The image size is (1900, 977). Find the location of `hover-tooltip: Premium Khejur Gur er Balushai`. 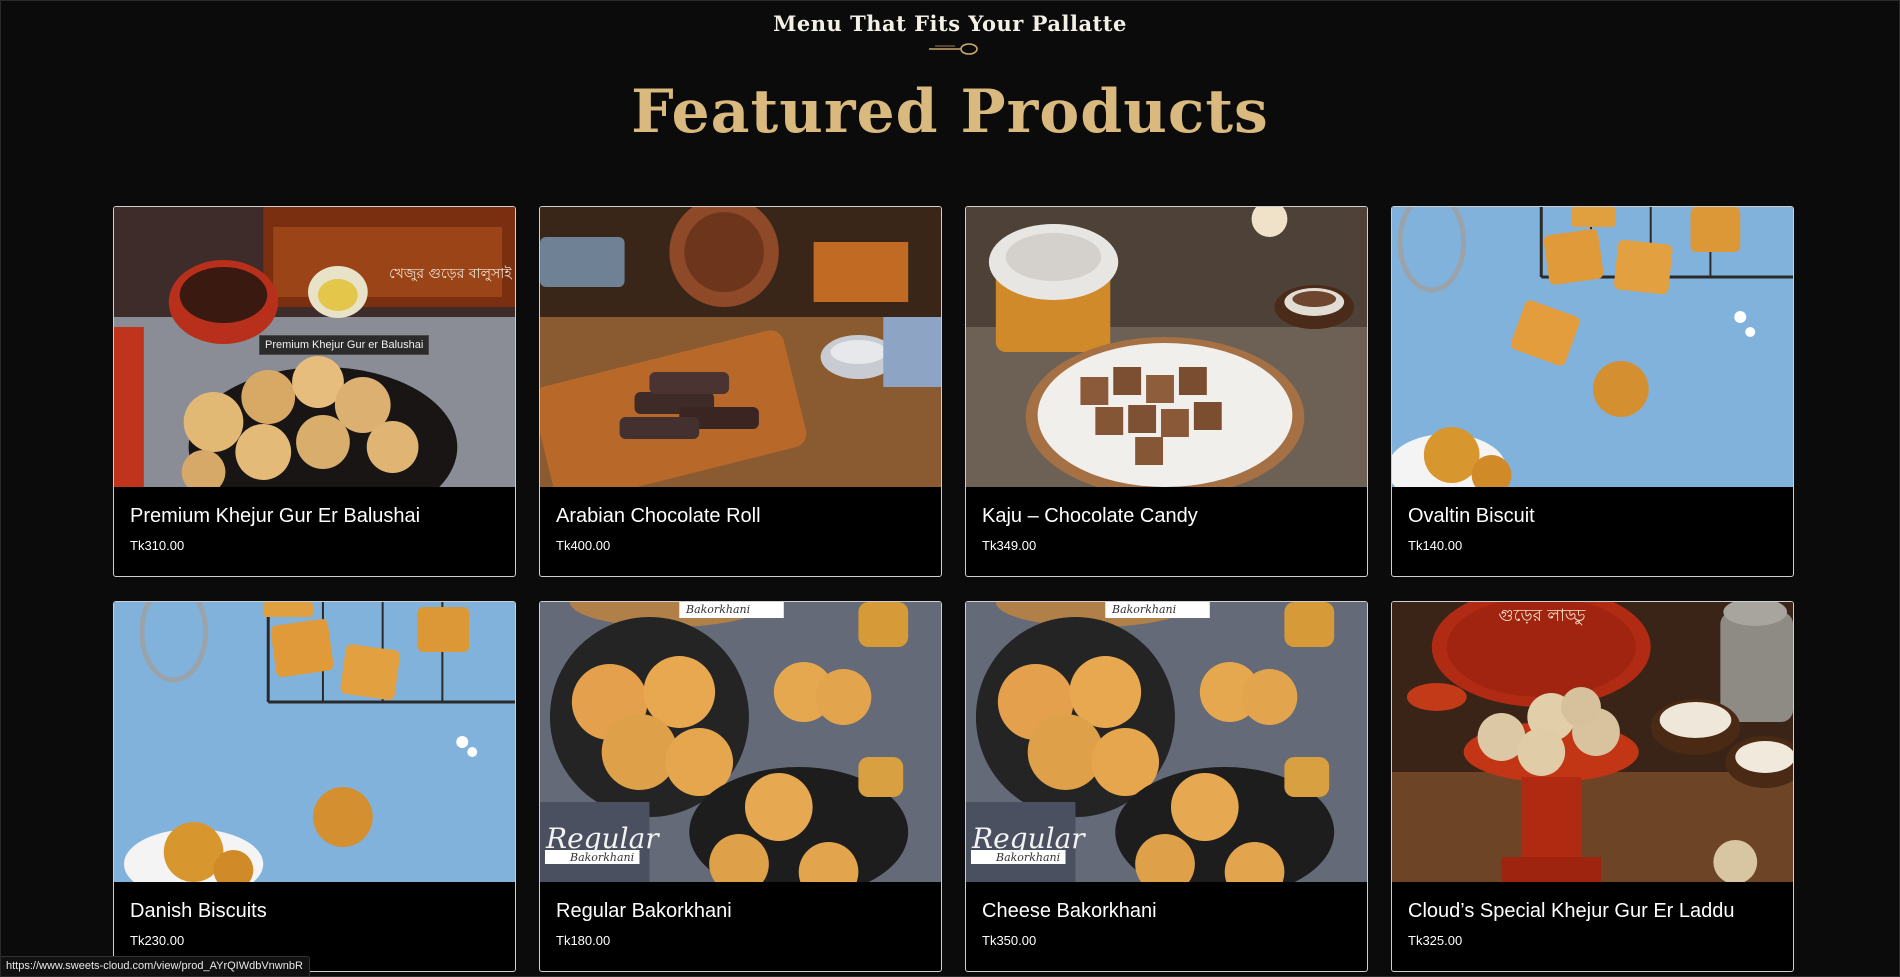

hover-tooltip: Premium Khejur Gur er Balushai is located at coordinates (344, 345).